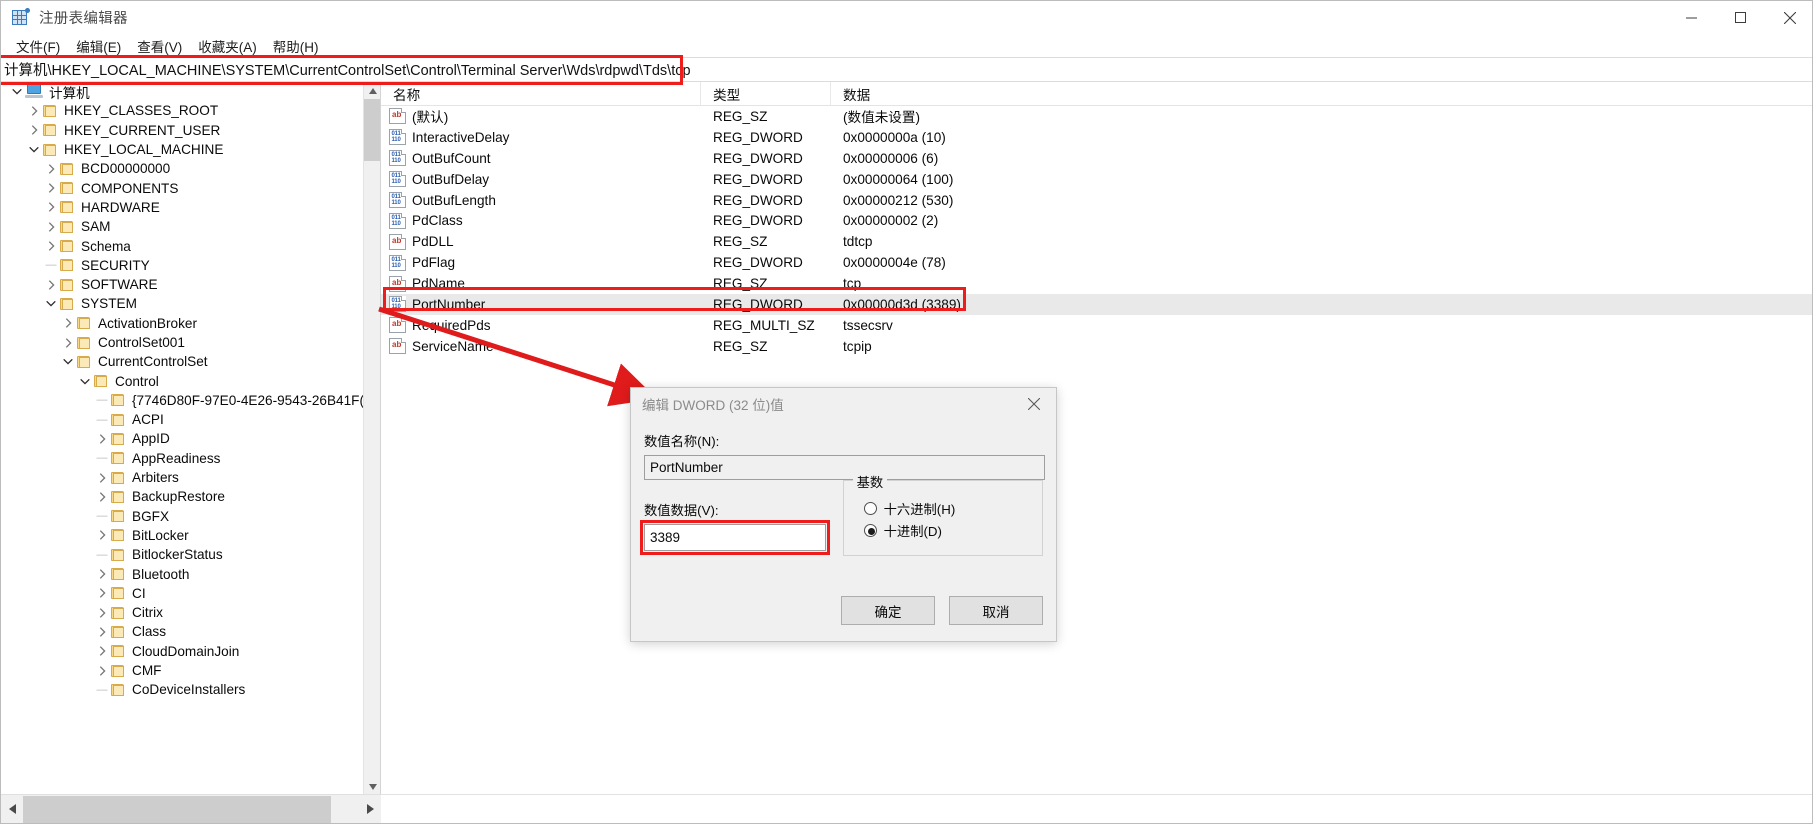 This screenshot has height=824, width=1813. I want to click on hscroll-track, so click(191, 809).